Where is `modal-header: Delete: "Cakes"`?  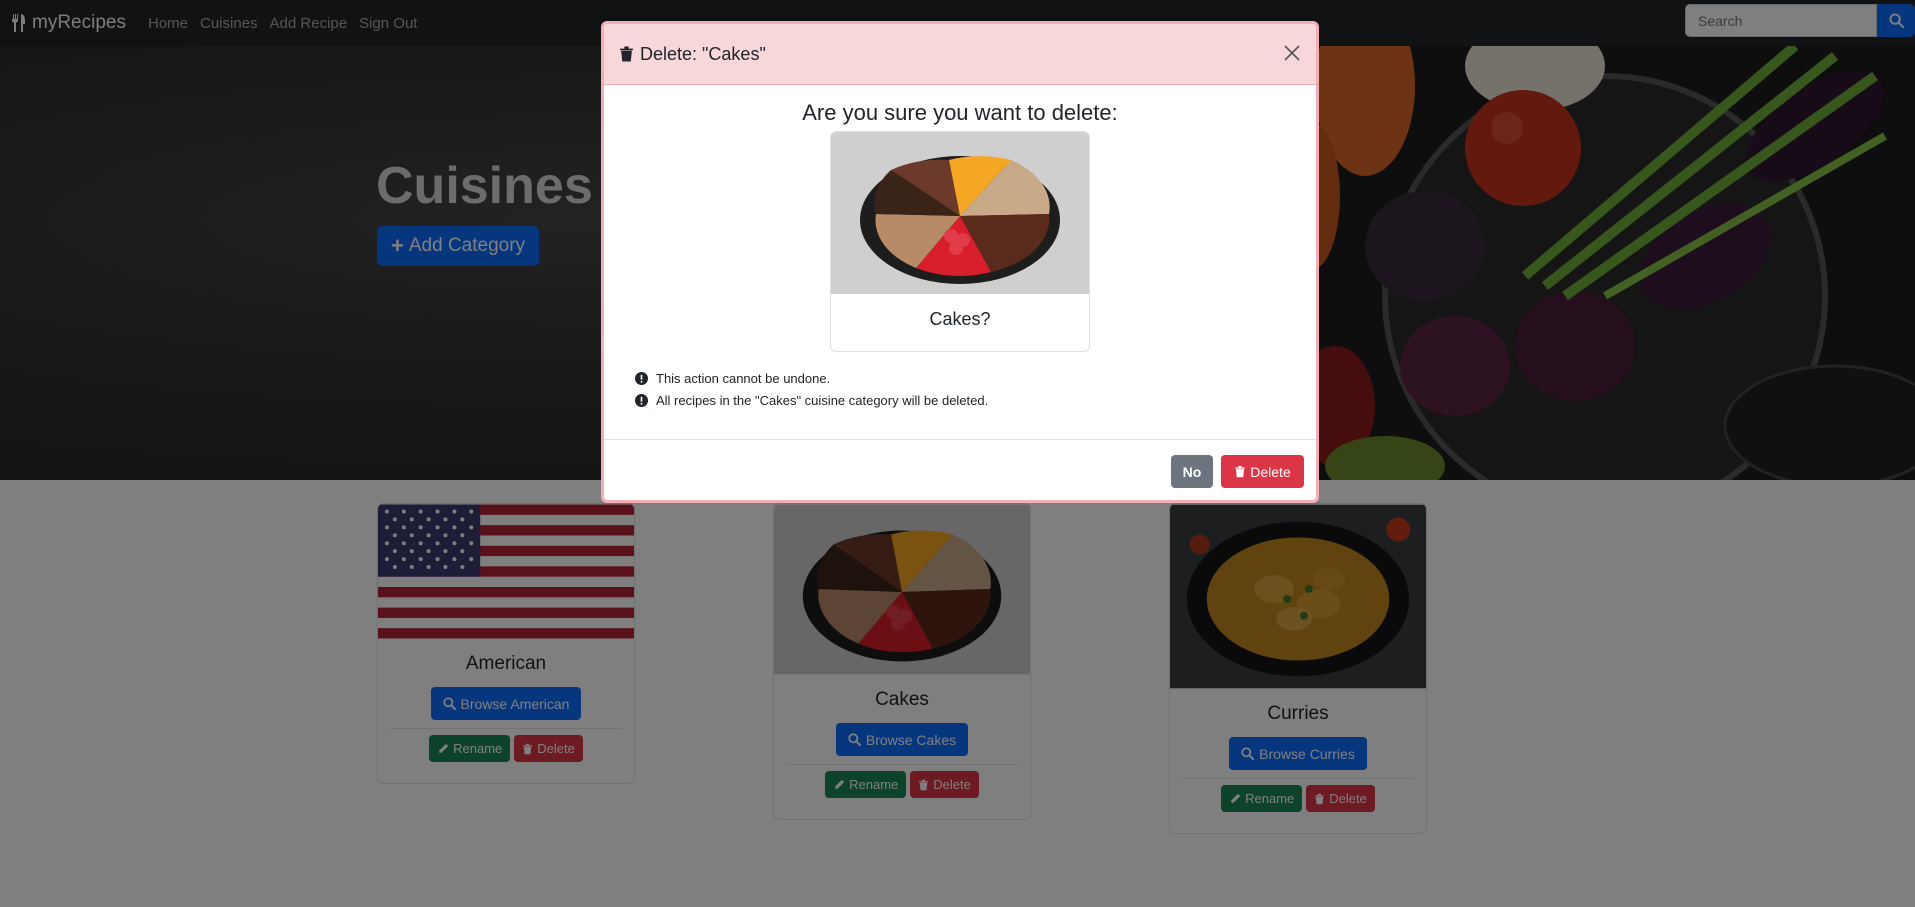
modal-header: Delete: "Cakes" is located at coordinates (960, 54).